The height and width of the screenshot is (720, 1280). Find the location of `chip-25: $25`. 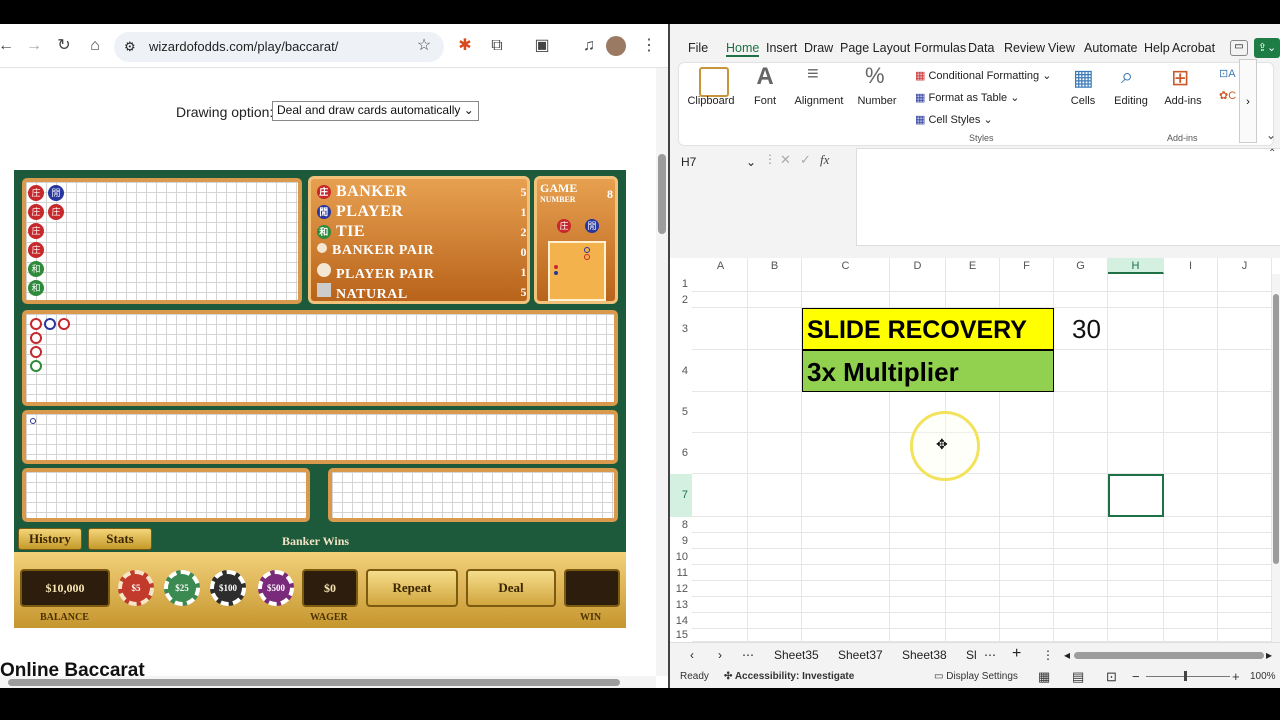

chip-25: $25 is located at coordinates (182, 588).